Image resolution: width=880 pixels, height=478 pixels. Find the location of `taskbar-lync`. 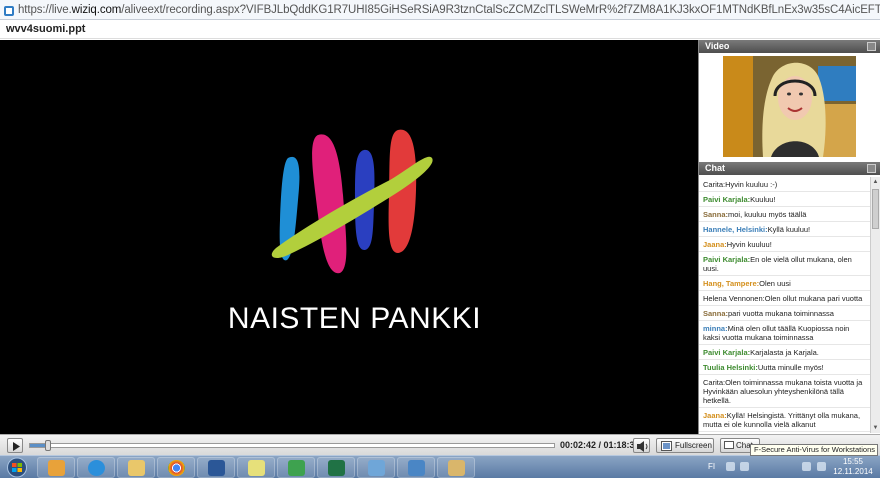

taskbar-lync is located at coordinates (296, 467).